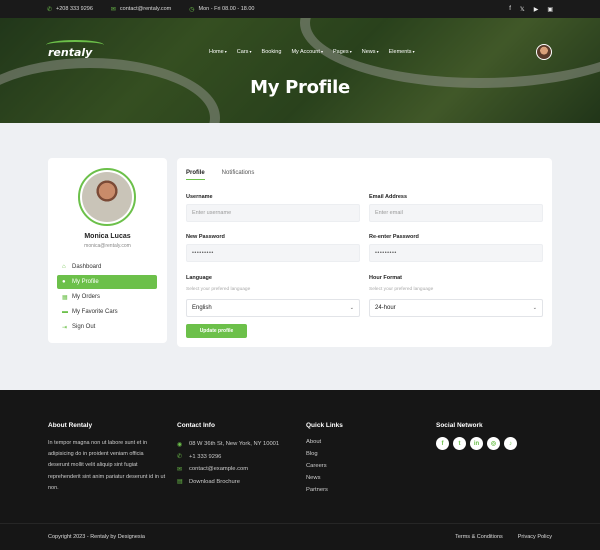 The width and height of the screenshot is (600, 550). Describe the element at coordinates (535, 537) in the screenshot. I see `privacy-link: Privacy Policy` at that location.